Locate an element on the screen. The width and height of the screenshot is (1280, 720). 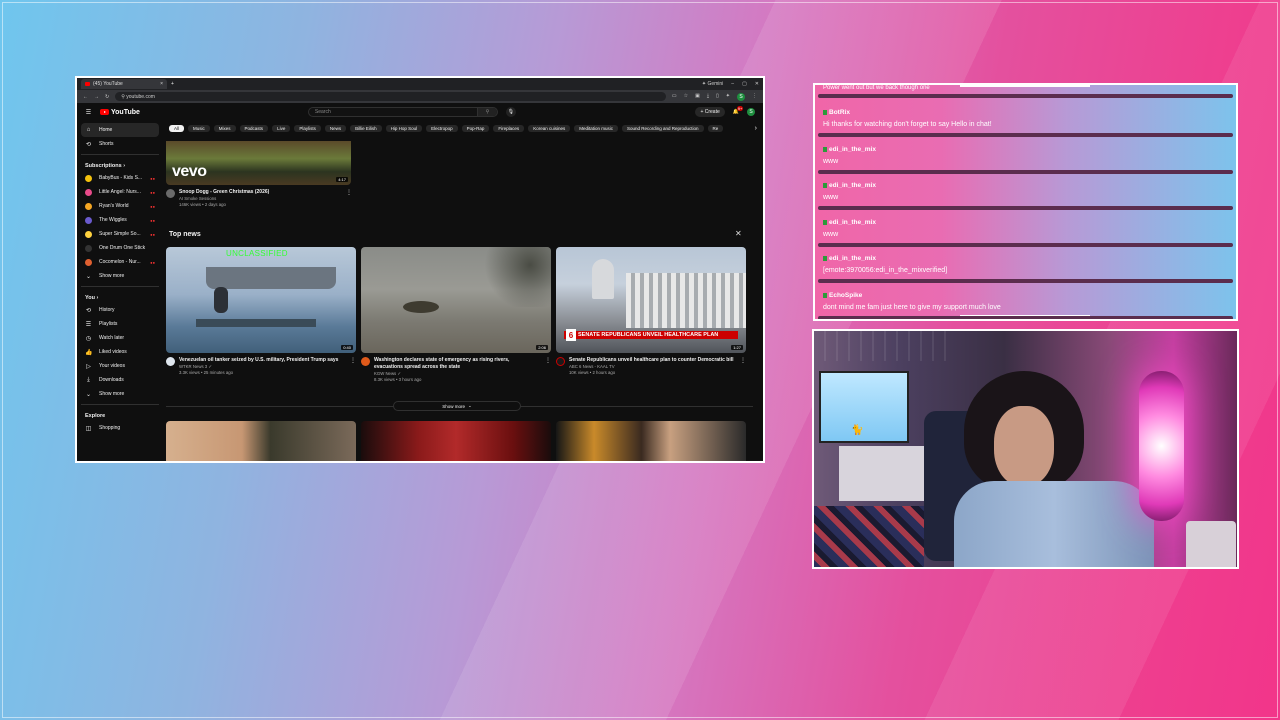
filter-chip: Playlists is located at coordinates (307, 128).